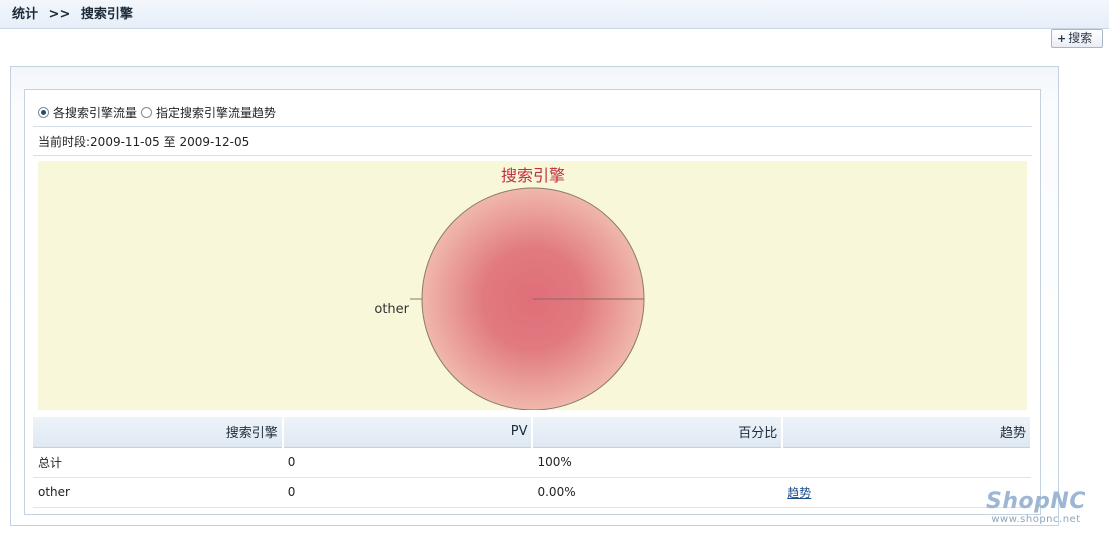  I want to click on shopnc-logo: ShopNC www.shopnc.net, so click(1036, 508).